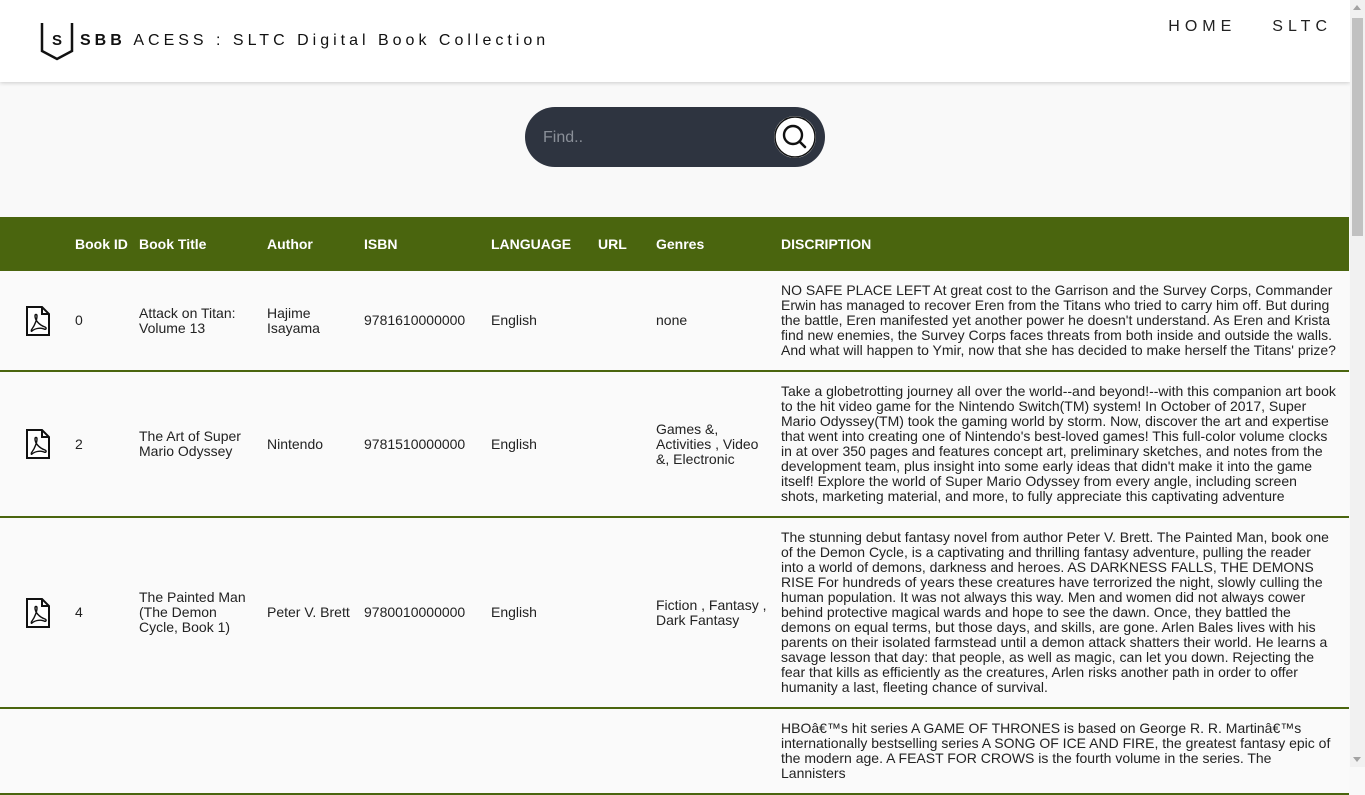 The height and width of the screenshot is (795, 1365). What do you see at coordinates (427, 321) in the screenshot?
I see `cell-isbn: 9781610000000` at bounding box center [427, 321].